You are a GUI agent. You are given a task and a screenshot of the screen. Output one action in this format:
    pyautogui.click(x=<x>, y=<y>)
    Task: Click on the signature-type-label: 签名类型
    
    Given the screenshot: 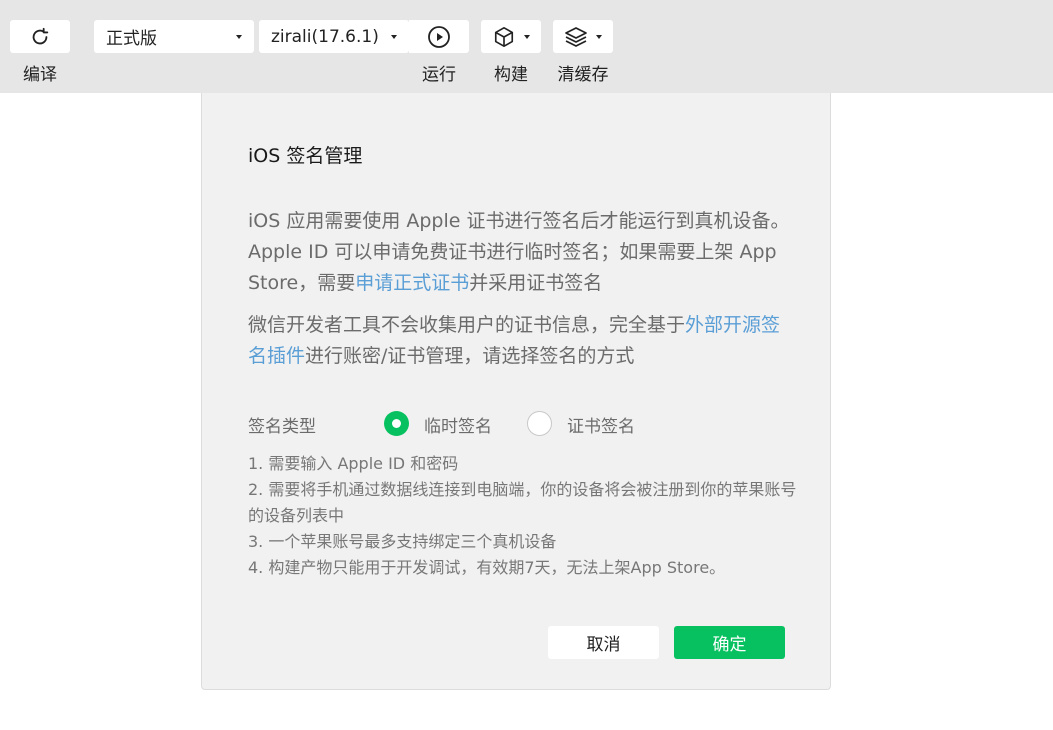 What is the action you would take?
    pyautogui.click(x=282, y=427)
    